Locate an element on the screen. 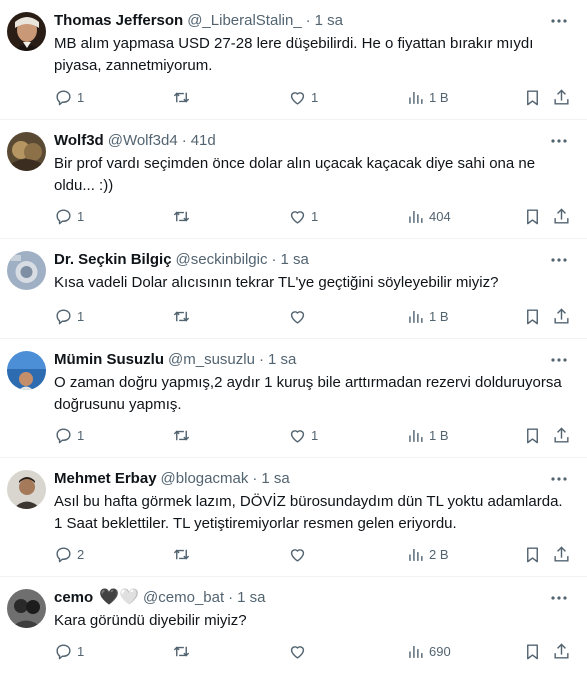 The width and height of the screenshot is (587, 674). user-handle: @blogacmak is located at coordinates (205, 479).